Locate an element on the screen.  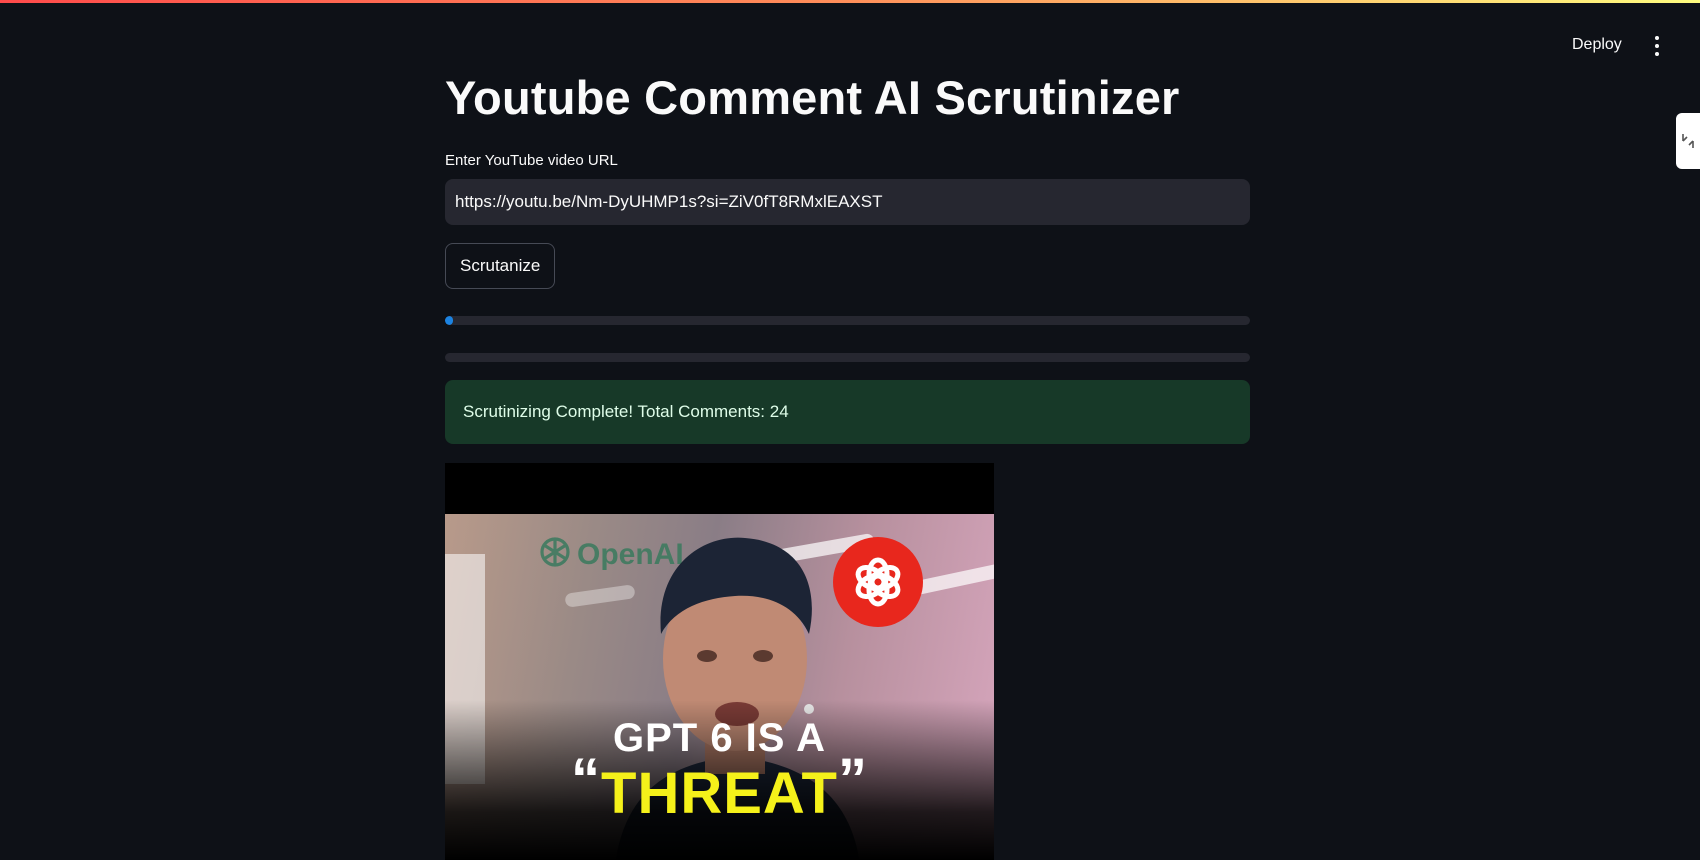
openai-badge-icon is located at coordinates (878, 582).